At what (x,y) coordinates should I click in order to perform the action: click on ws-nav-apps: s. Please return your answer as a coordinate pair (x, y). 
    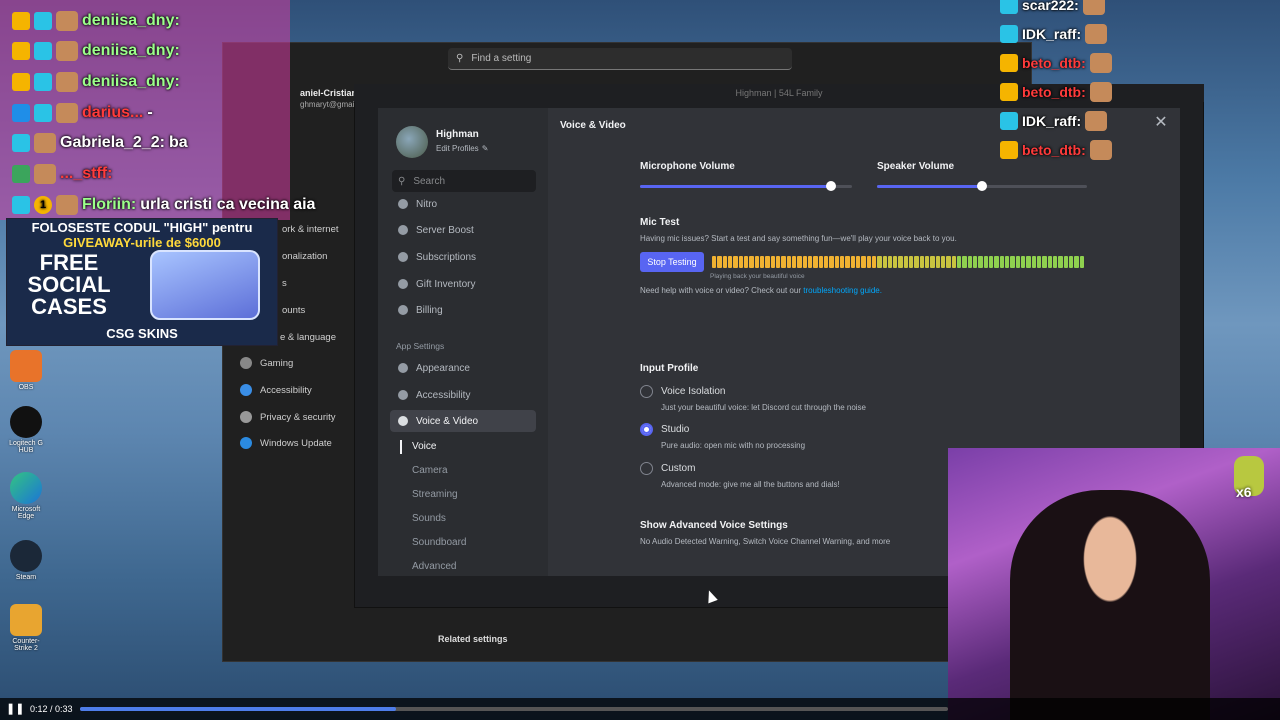
    Looking at the image, I should click on (284, 283).